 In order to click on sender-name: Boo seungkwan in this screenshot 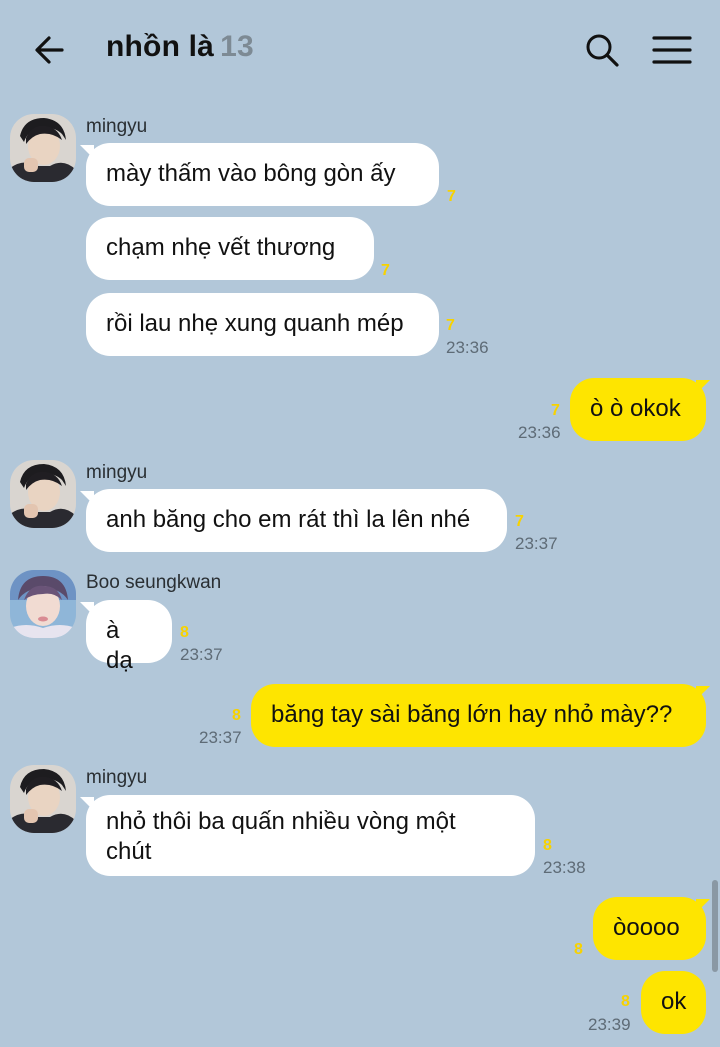, I will do `click(154, 582)`.